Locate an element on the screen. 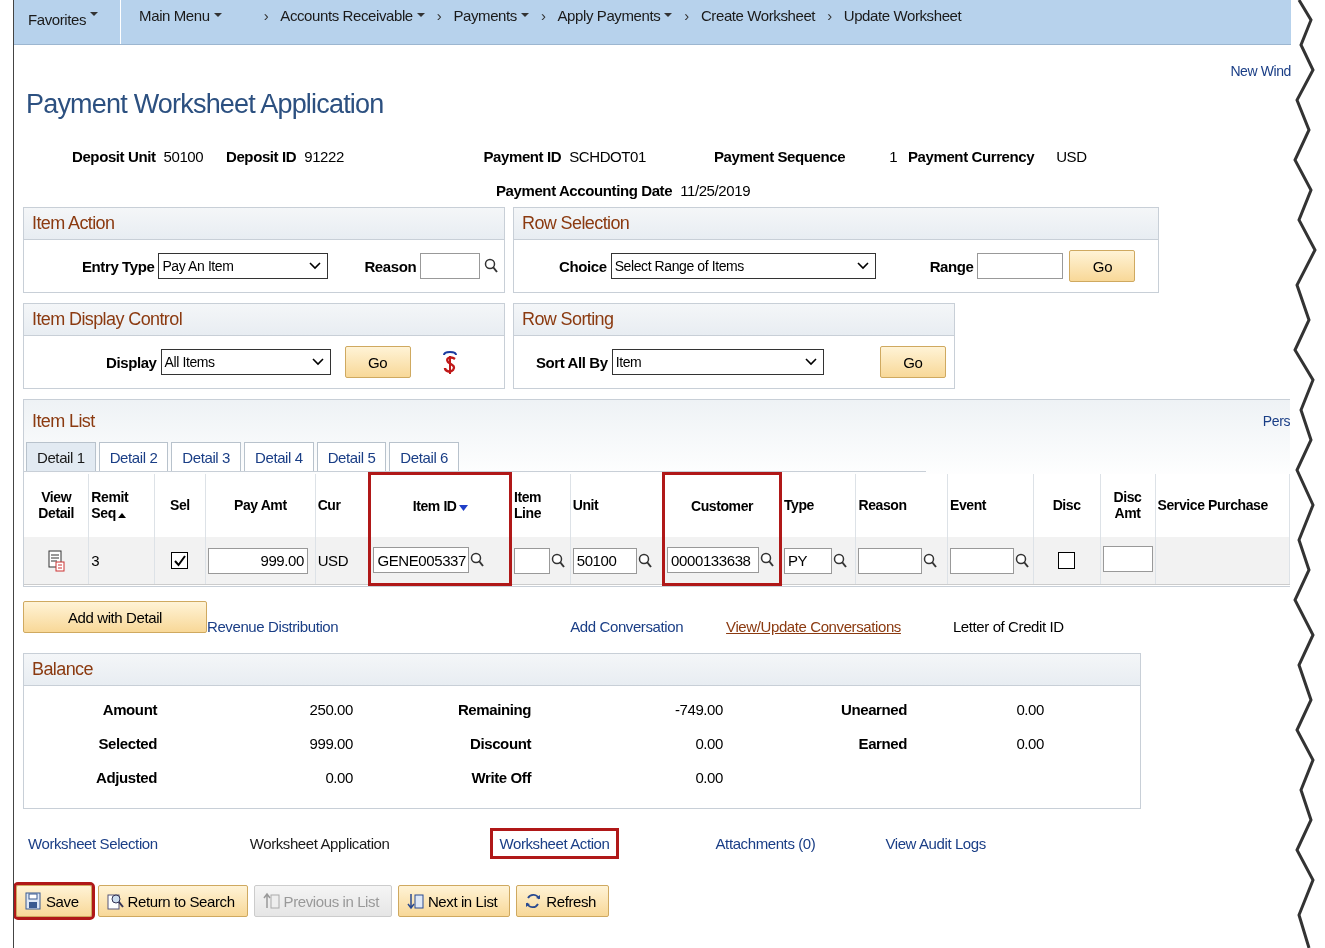  input-field: GENE005337 is located at coordinates (421, 560).